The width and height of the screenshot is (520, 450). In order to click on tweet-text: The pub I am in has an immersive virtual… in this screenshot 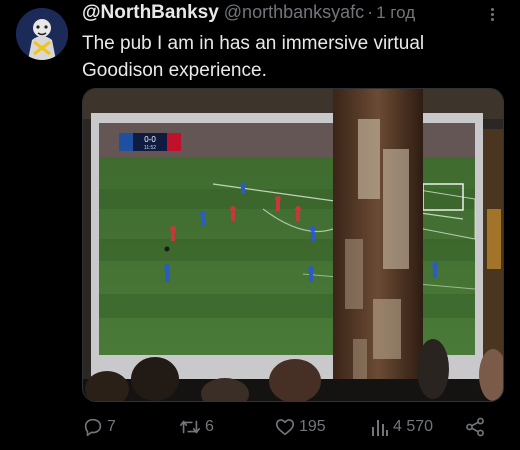, I will do `click(292, 57)`.